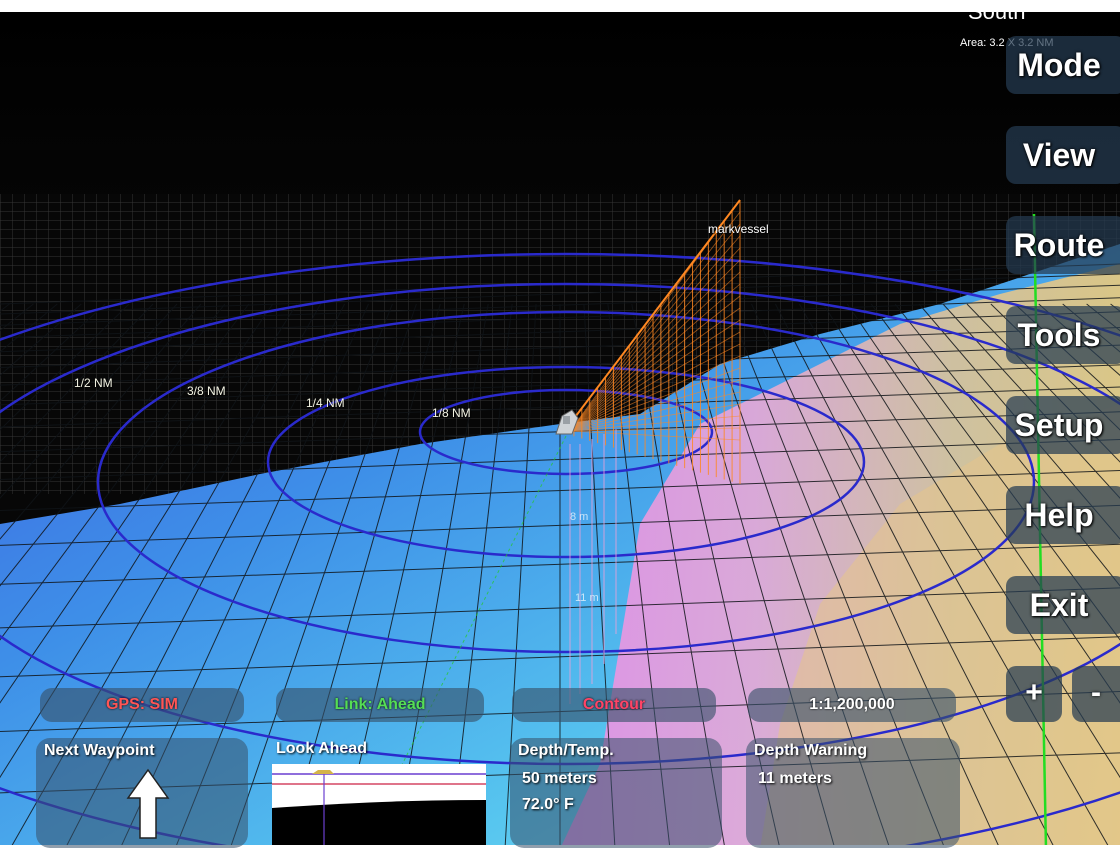 The width and height of the screenshot is (1120, 848). I want to click on zoom-in-button: +, so click(1034, 694).